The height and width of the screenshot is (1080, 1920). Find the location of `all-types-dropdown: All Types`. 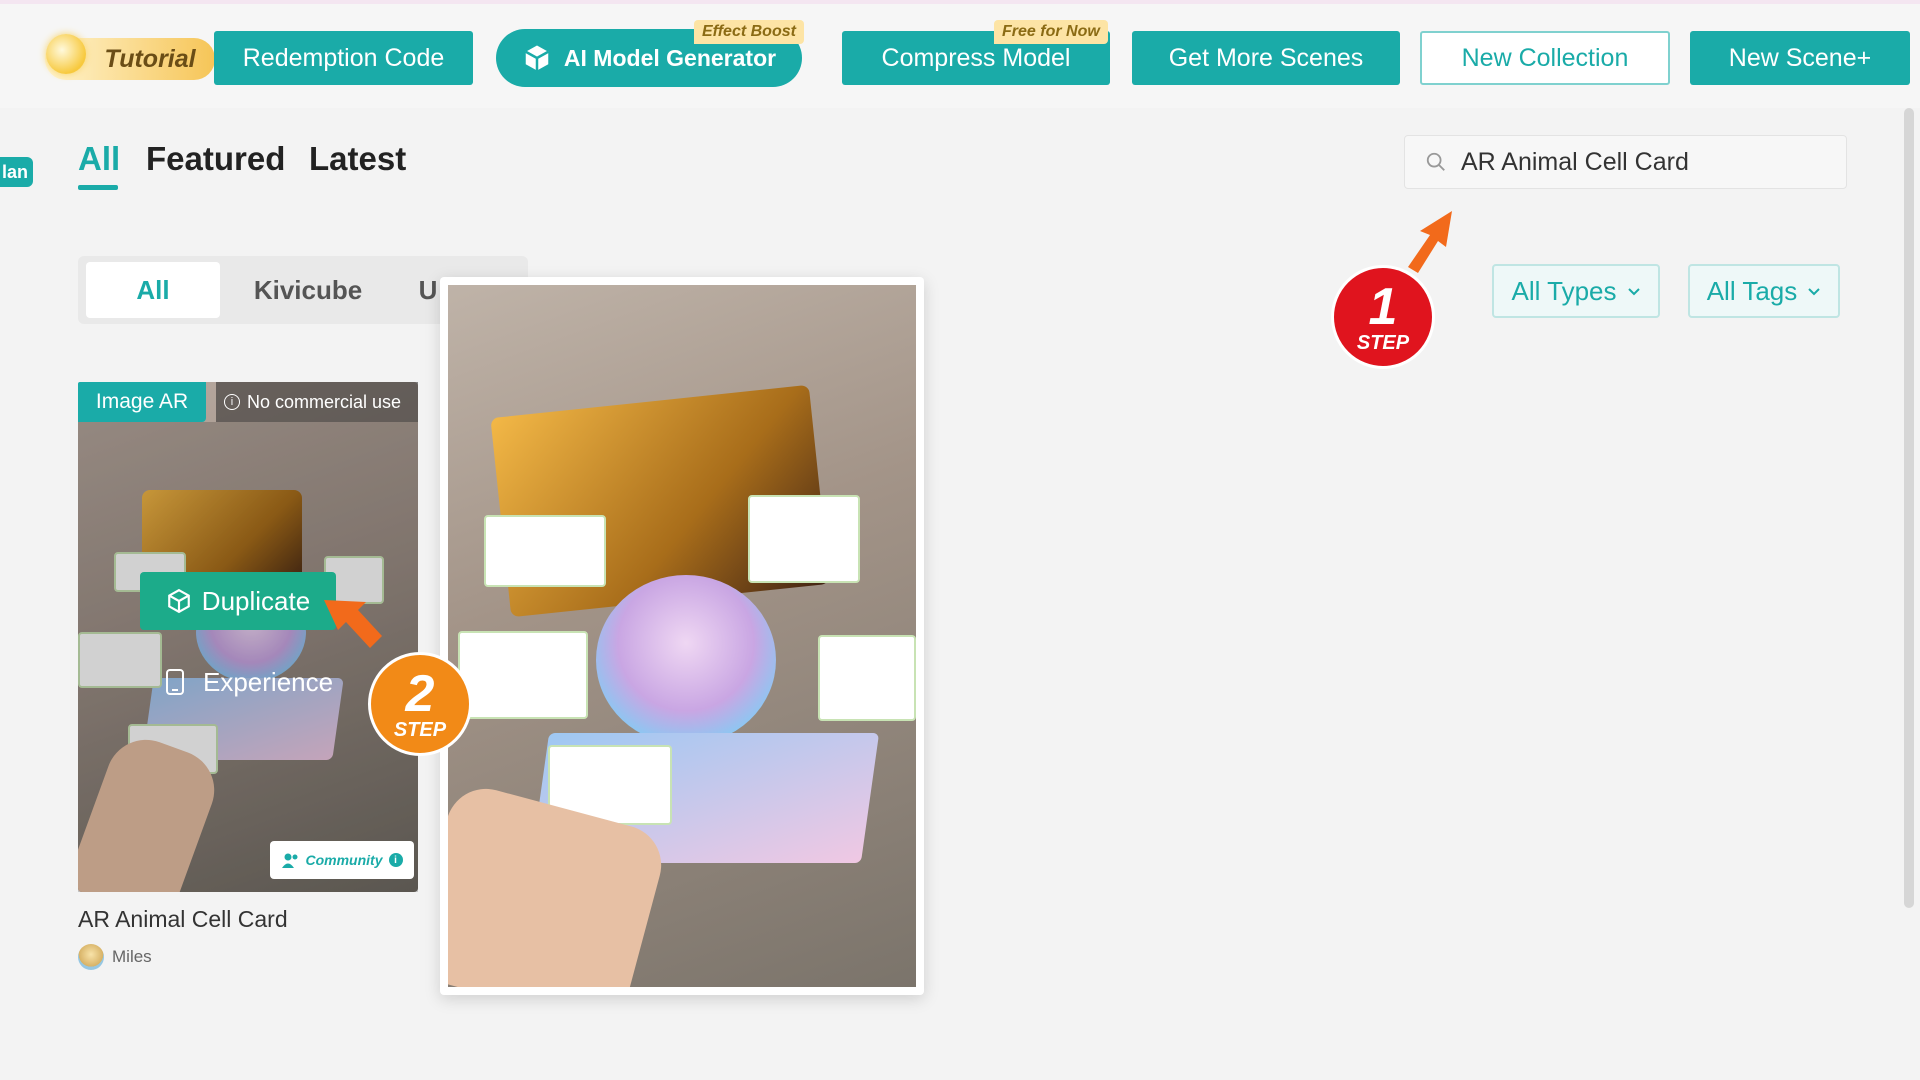

all-types-dropdown: All Types is located at coordinates (1576, 291).